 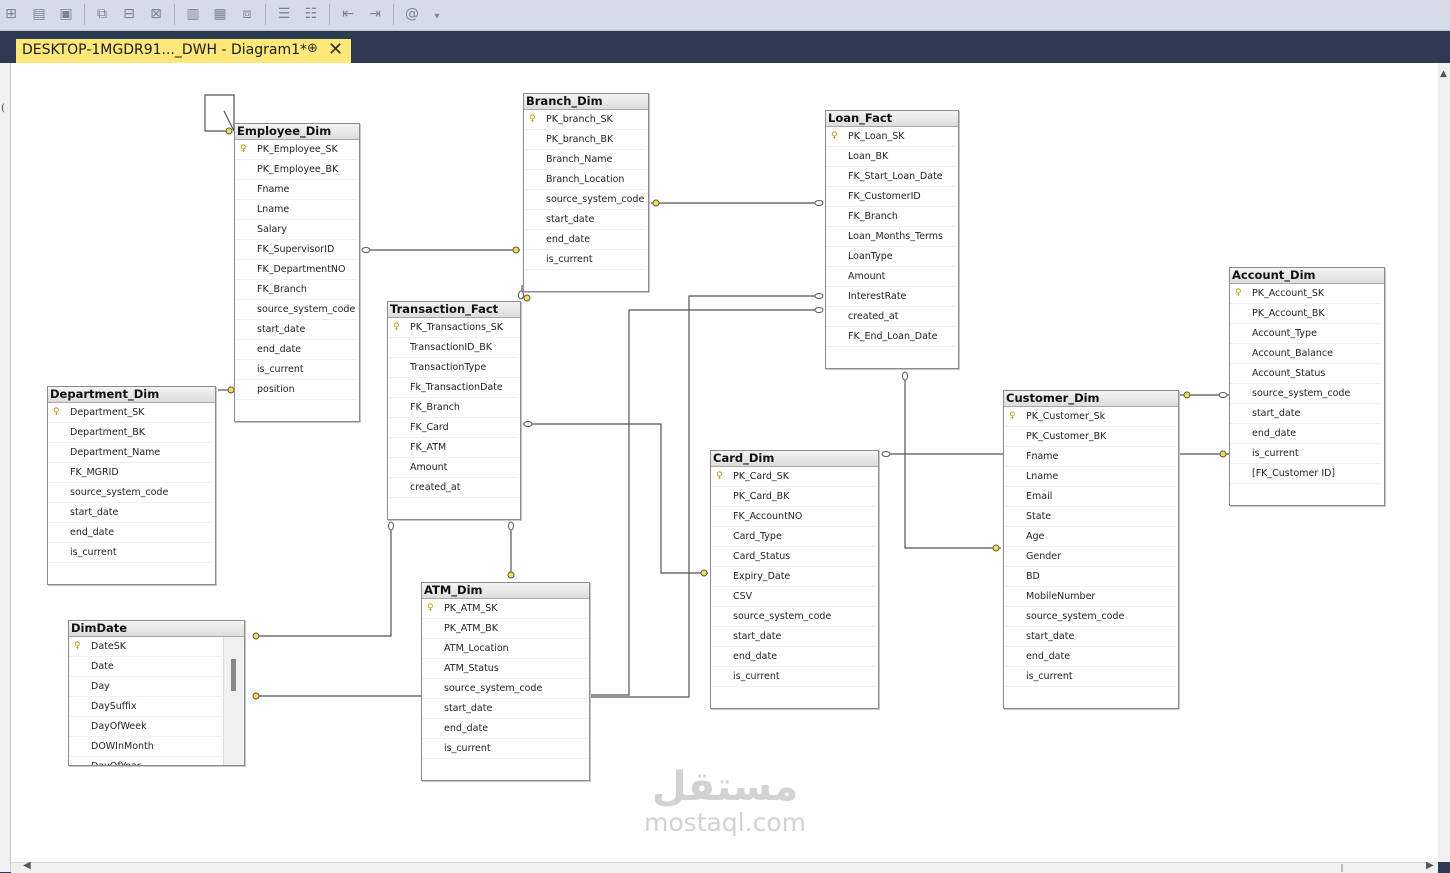 I want to click on column-row: FK_Card, so click(x=453, y=428).